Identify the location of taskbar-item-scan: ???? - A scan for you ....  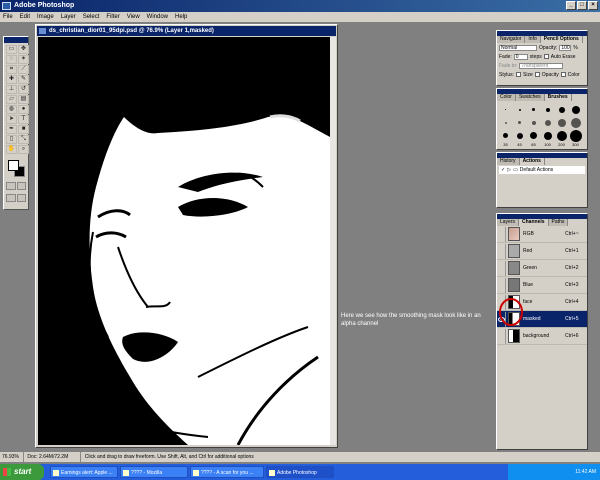
(227, 472).